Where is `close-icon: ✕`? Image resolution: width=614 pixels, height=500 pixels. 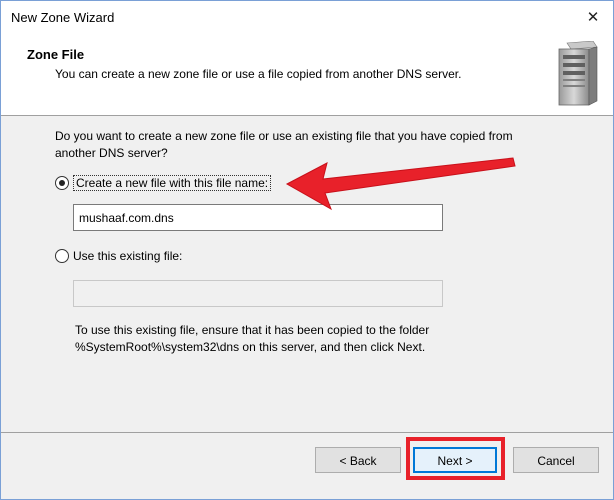 close-icon: ✕ is located at coordinates (593, 18).